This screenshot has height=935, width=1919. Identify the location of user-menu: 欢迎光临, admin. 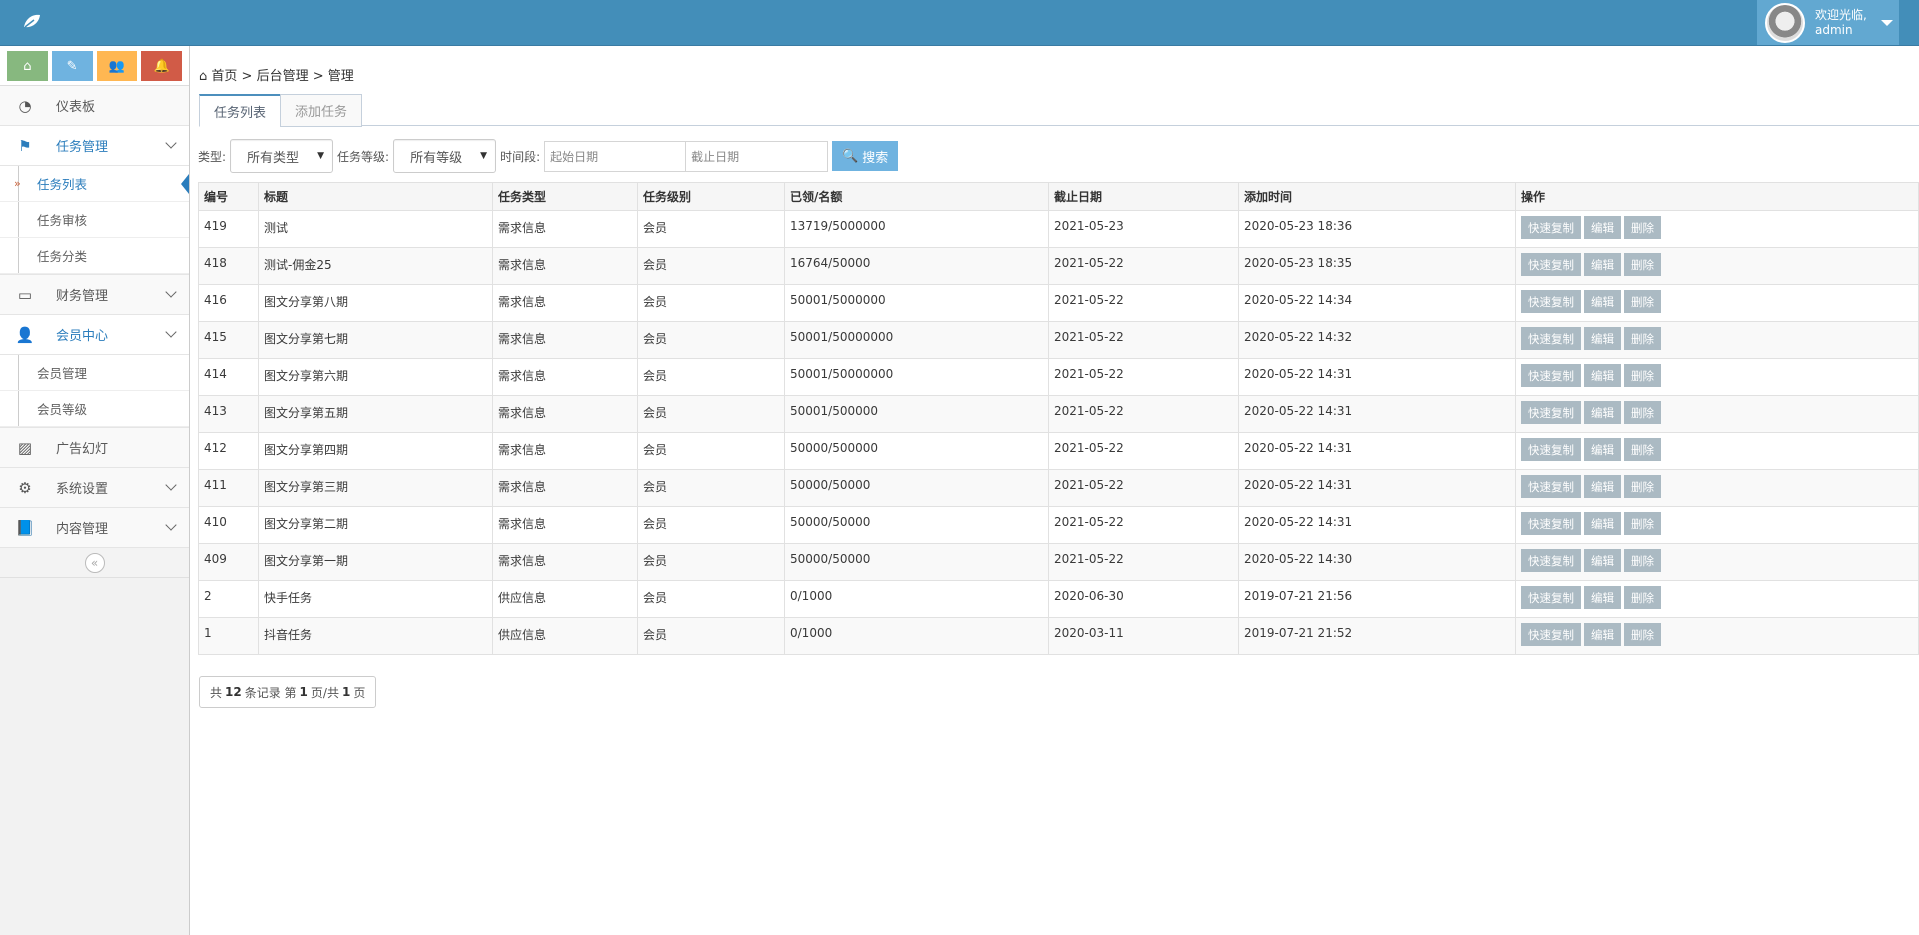
(1828, 22).